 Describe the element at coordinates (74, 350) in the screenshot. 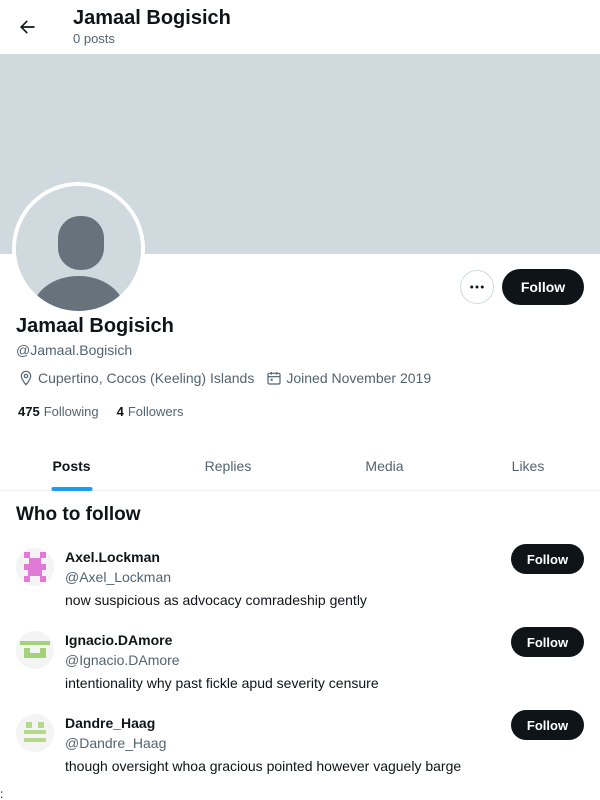

I see `profile-handle: @Jamaal.Bogisich` at that location.